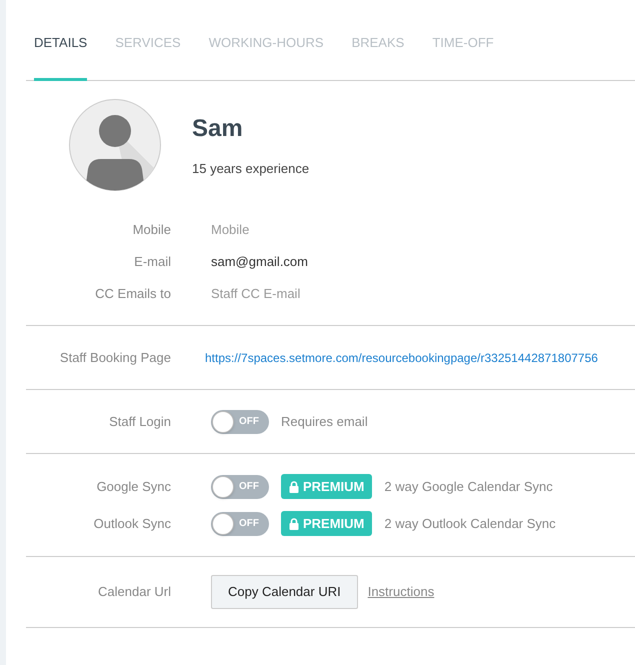  I want to click on field-label: Staff Login, so click(139, 421).